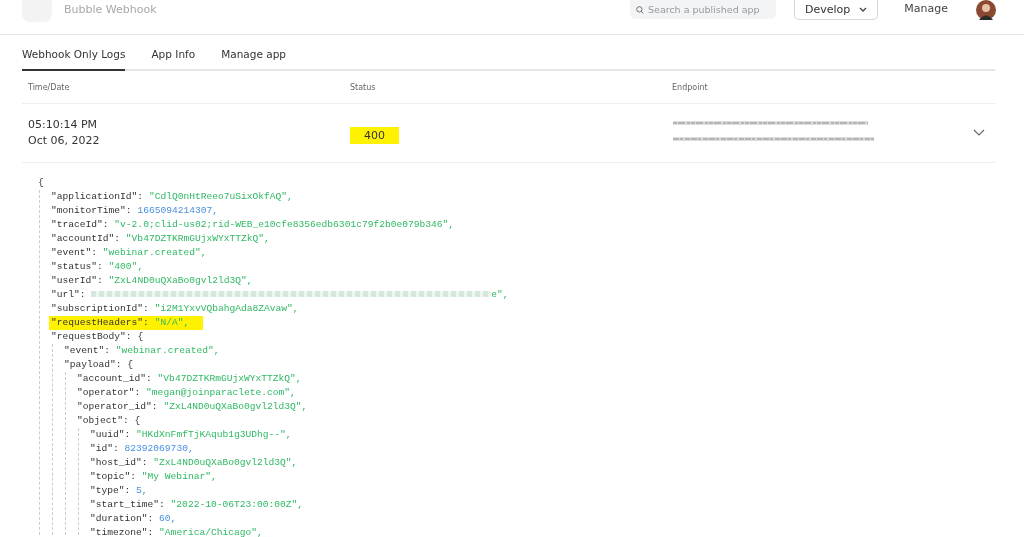 This screenshot has width=1024, height=537. I want to click on code-line: "duration": 60,, so click(134, 519).